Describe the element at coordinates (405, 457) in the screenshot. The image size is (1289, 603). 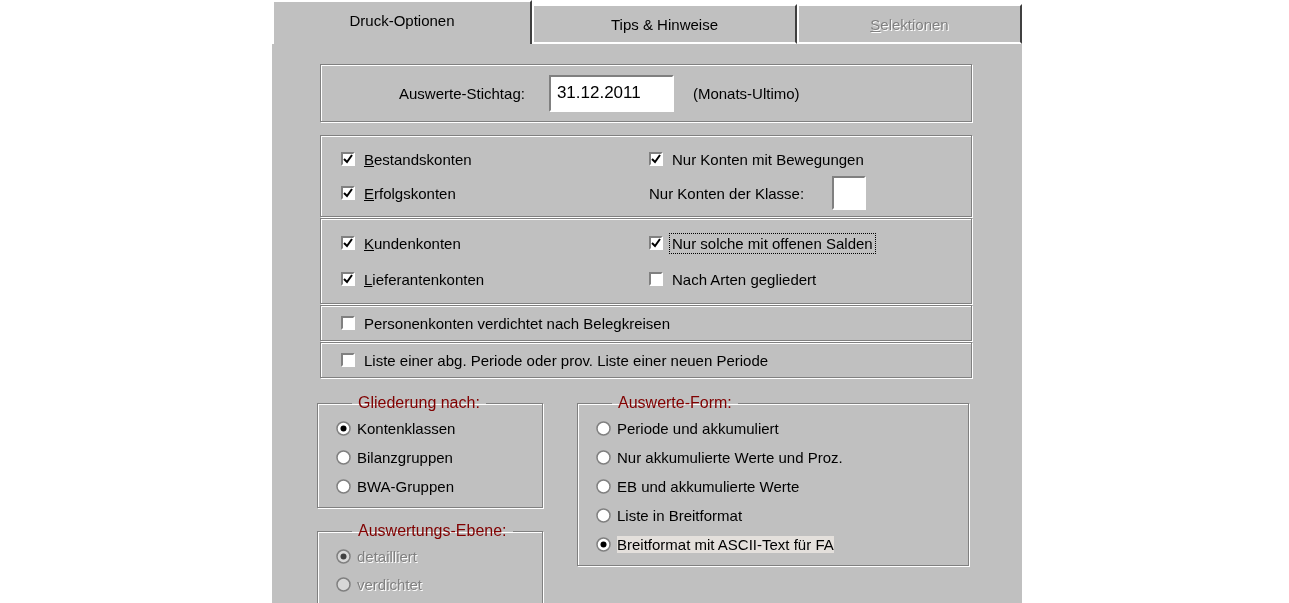
I see `radio-label: Bilanzgruppen` at that location.